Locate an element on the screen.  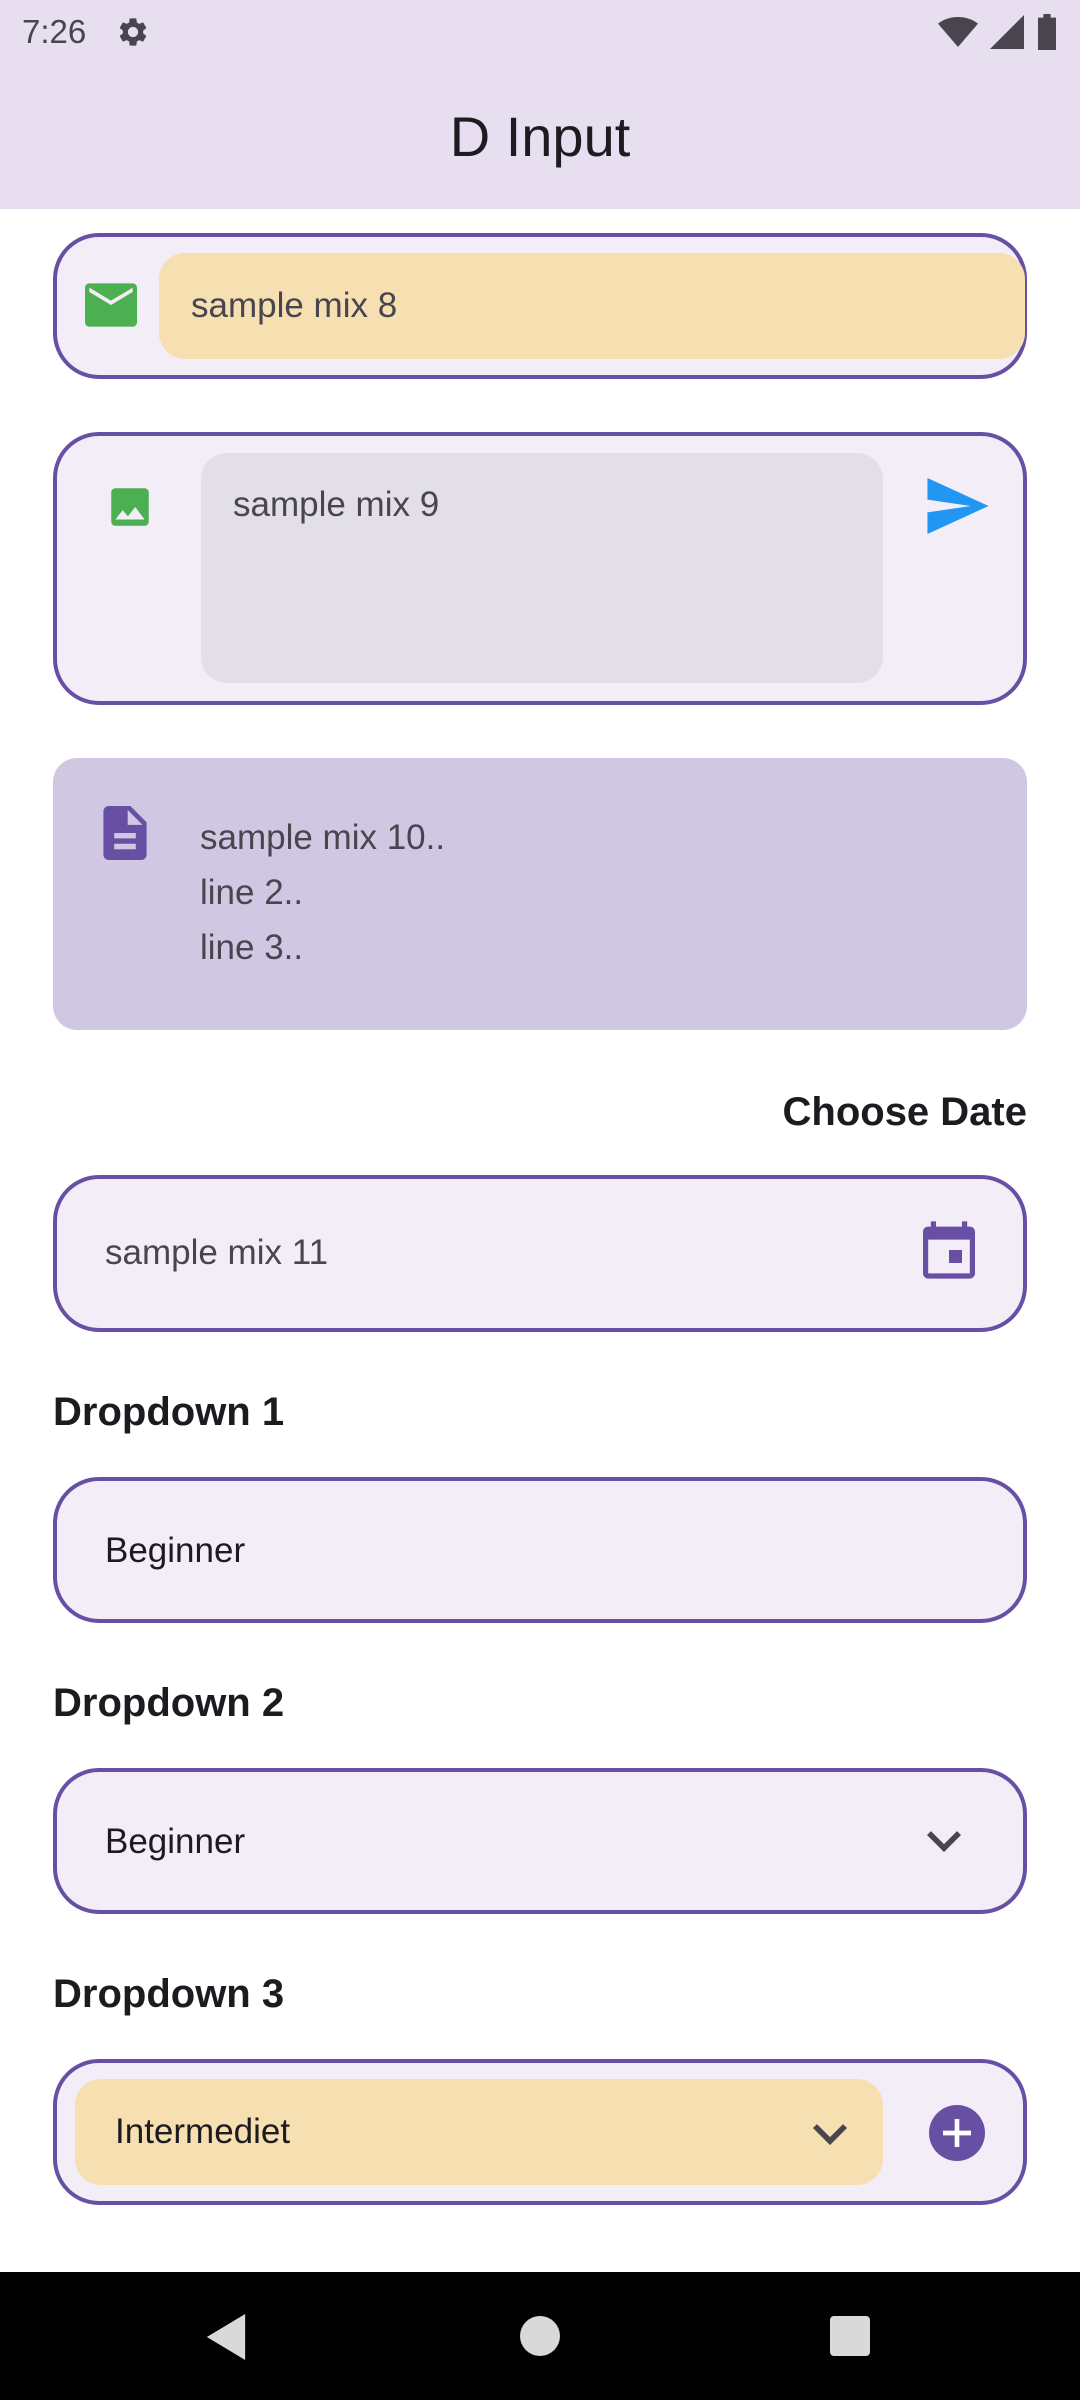
mix9-value: sample mix 9 is located at coordinates (336, 504).